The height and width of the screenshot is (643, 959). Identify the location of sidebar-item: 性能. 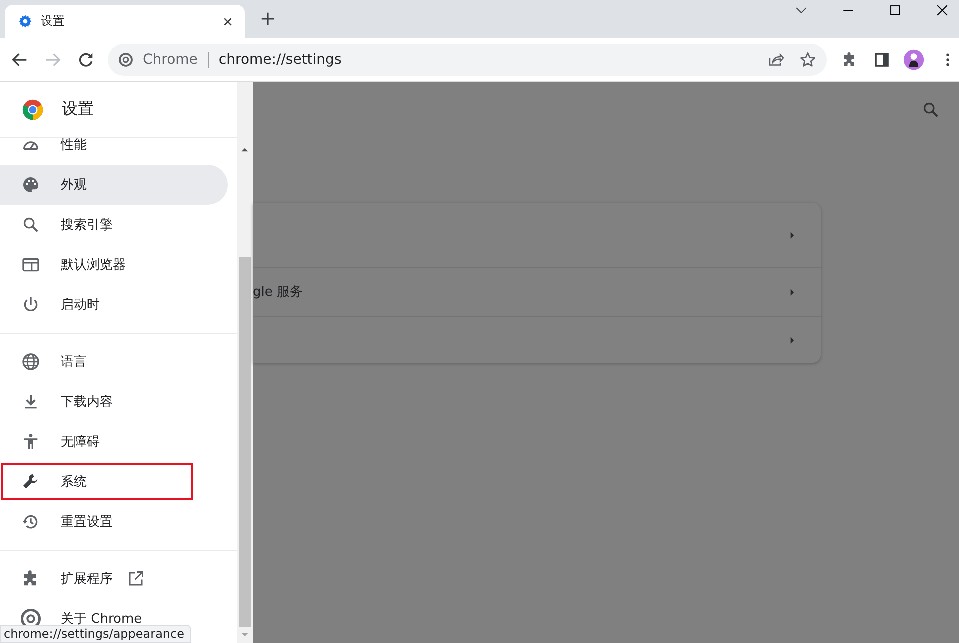
(114, 151).